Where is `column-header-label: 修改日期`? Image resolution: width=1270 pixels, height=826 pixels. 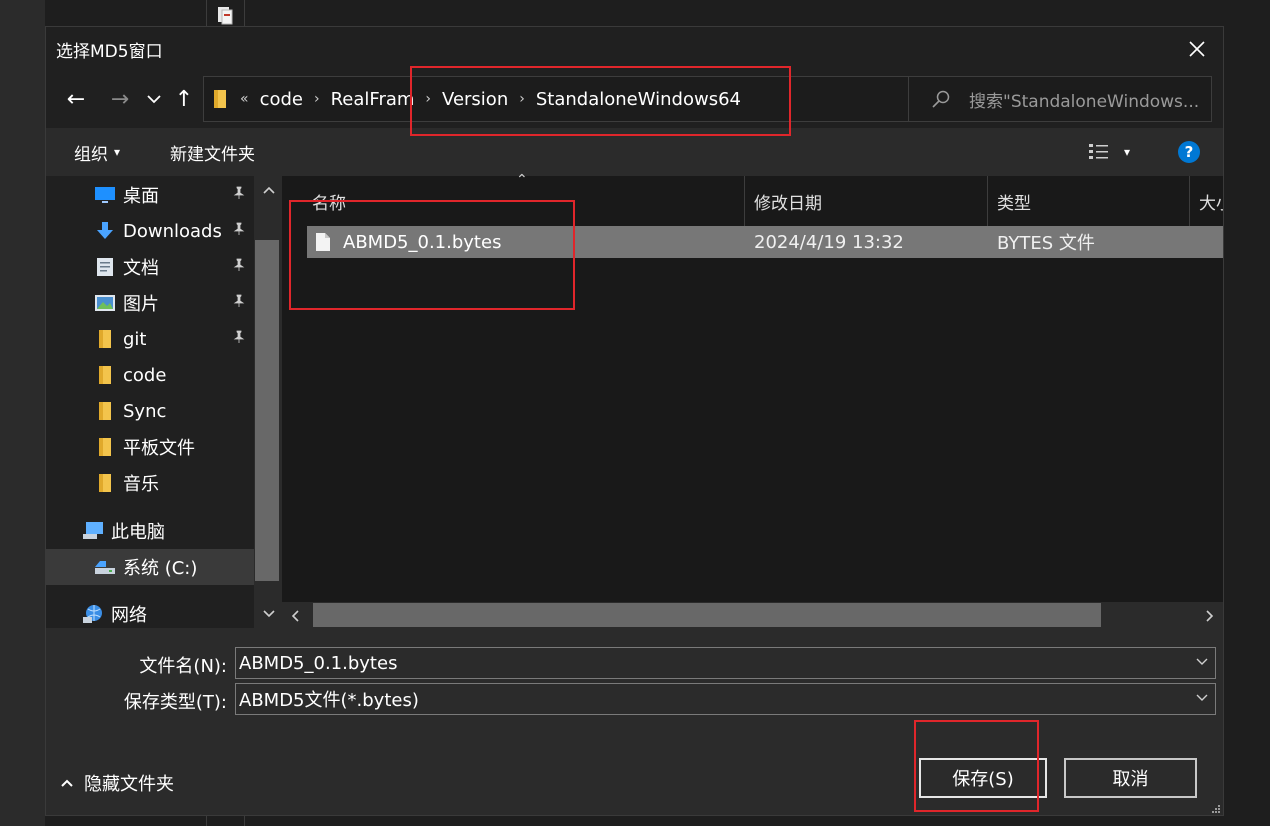
column-header-label: 修改日期 is located at coordinates (788, 203).